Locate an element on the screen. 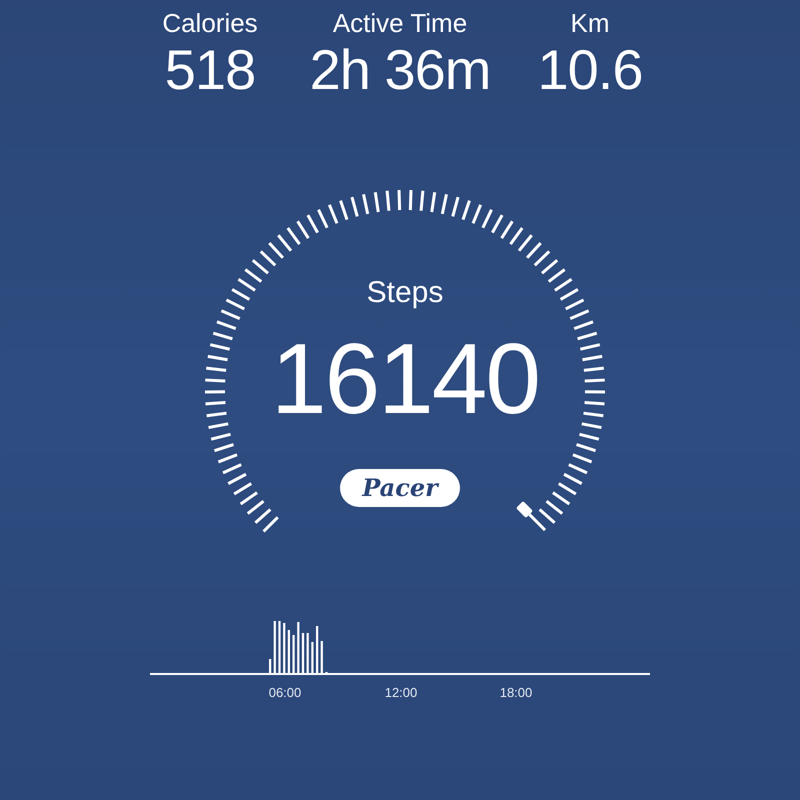 Image resolution: width=800 pixels, height=800 pixels. axis-label: 12:00 is located at coordinates (401, 693).